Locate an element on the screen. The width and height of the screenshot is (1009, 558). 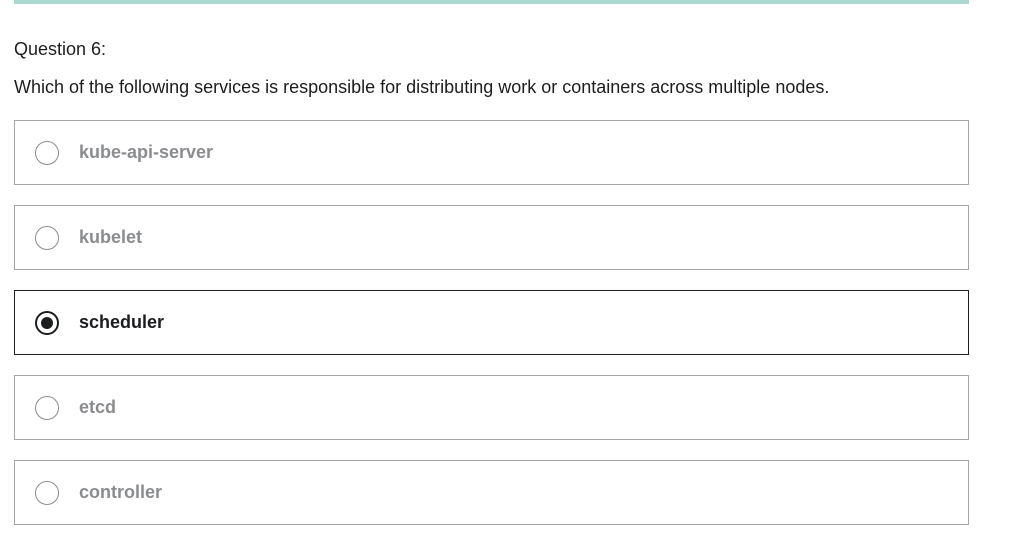
answer-label: kubelet is located at coordinates (111, 237).